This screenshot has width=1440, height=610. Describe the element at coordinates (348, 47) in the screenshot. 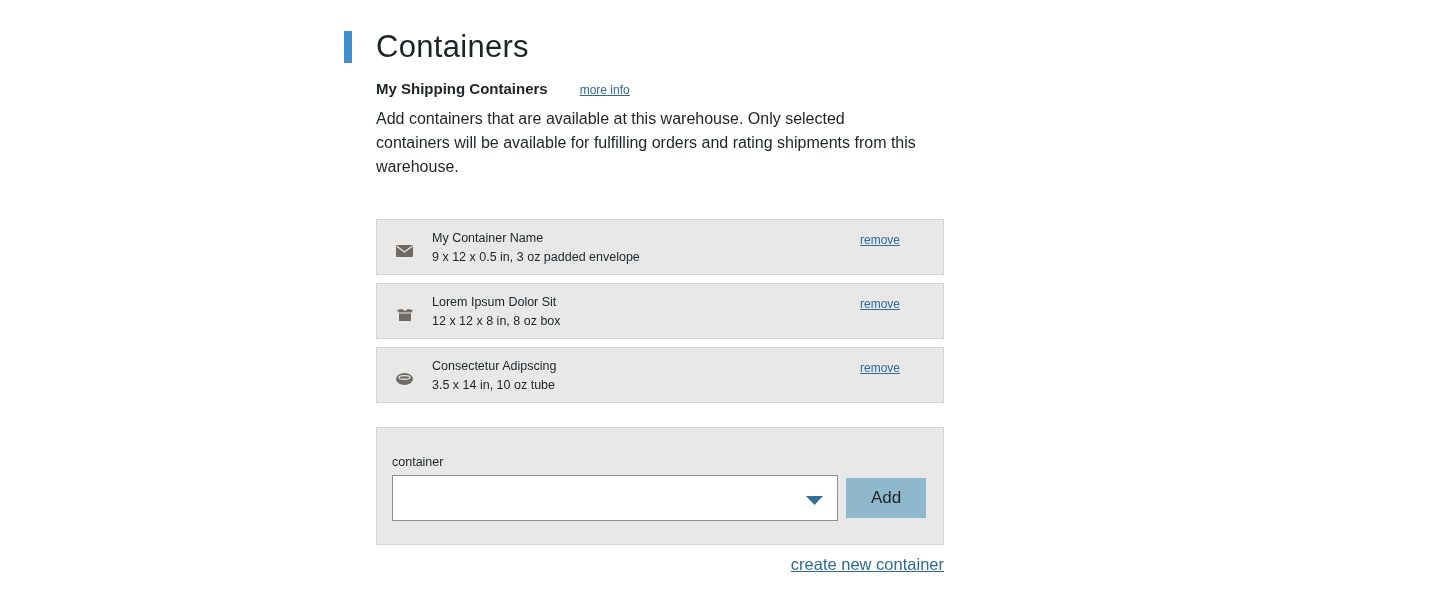

I see `heading-accent-bar` at that location.